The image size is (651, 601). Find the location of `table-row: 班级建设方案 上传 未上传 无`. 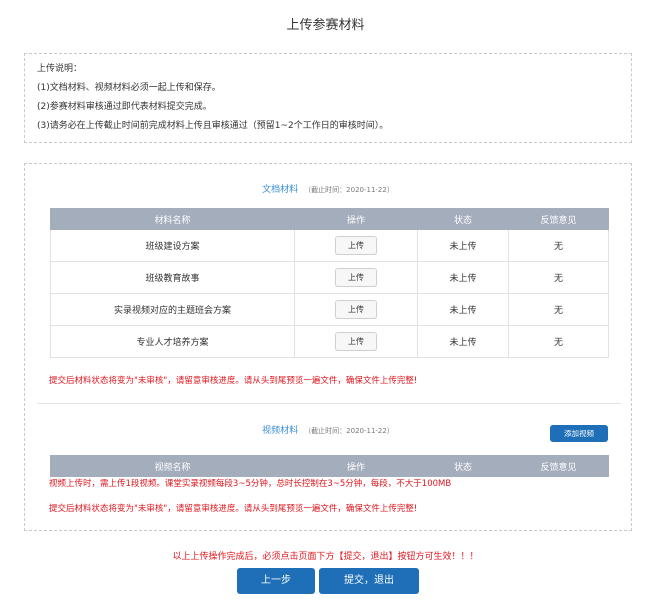

table-row: 班级建设方案 上传 未上传 无 is located at coordinates (329, 245).